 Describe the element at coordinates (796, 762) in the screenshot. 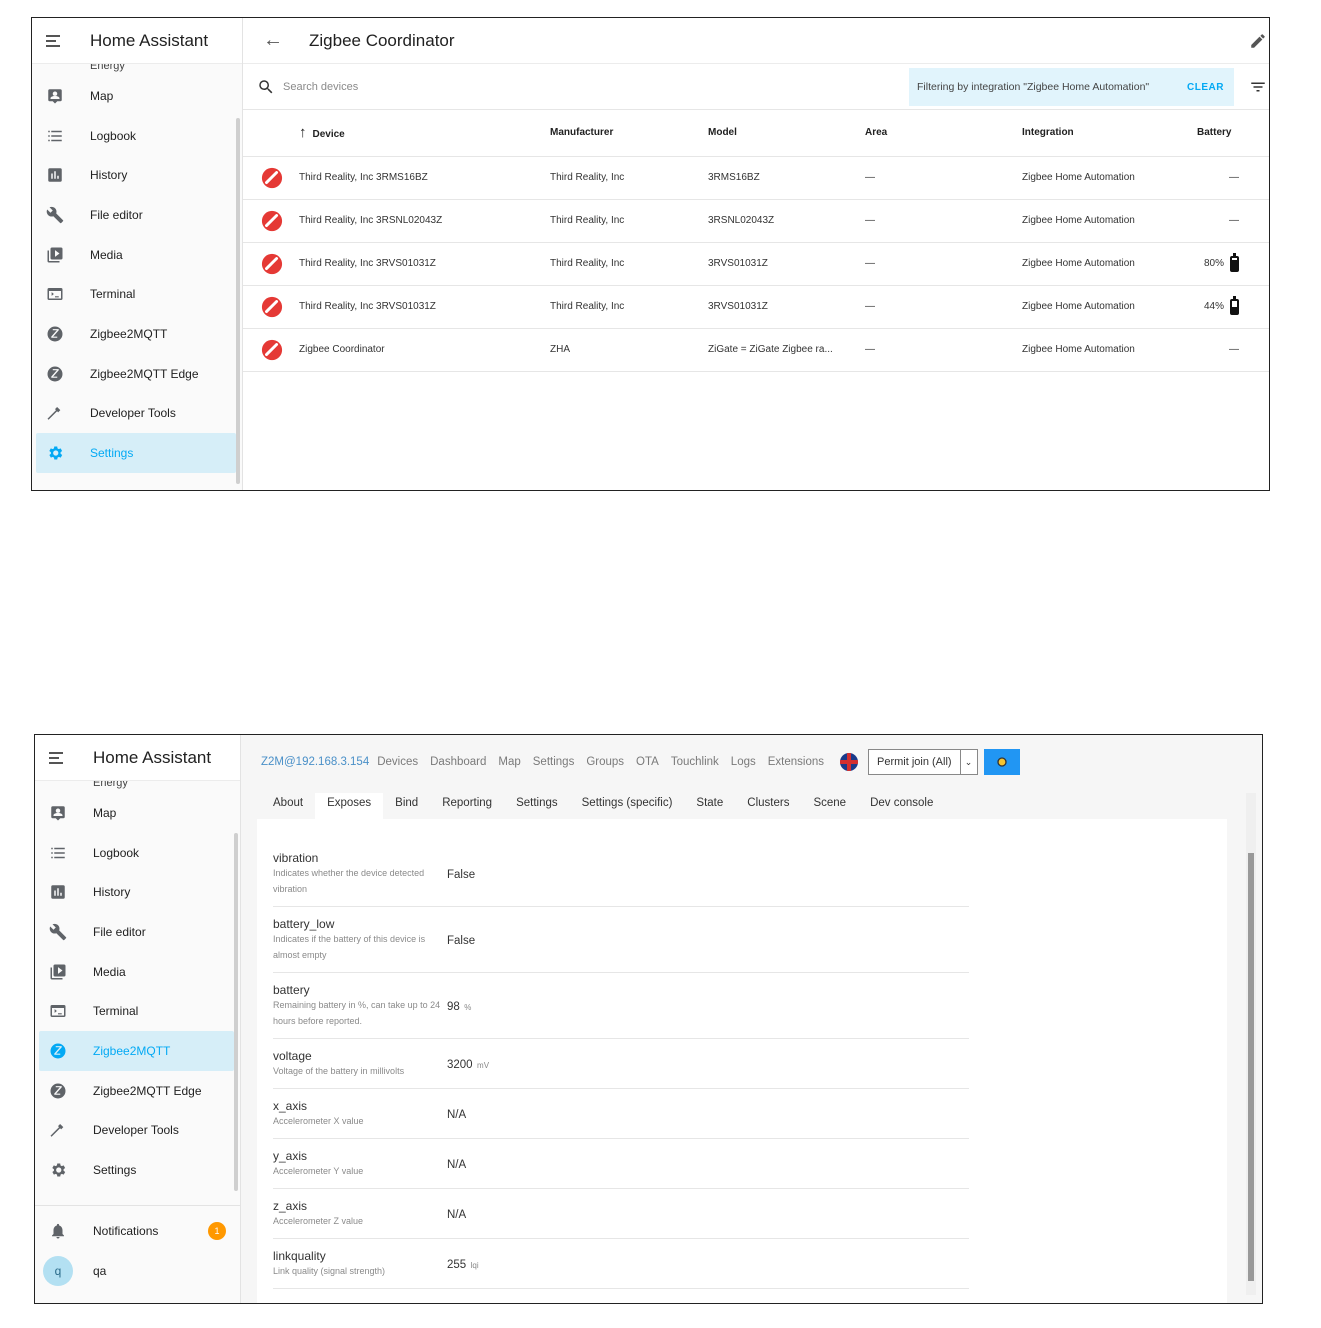

I see `nav-link-extensions: Extensions` at that location.